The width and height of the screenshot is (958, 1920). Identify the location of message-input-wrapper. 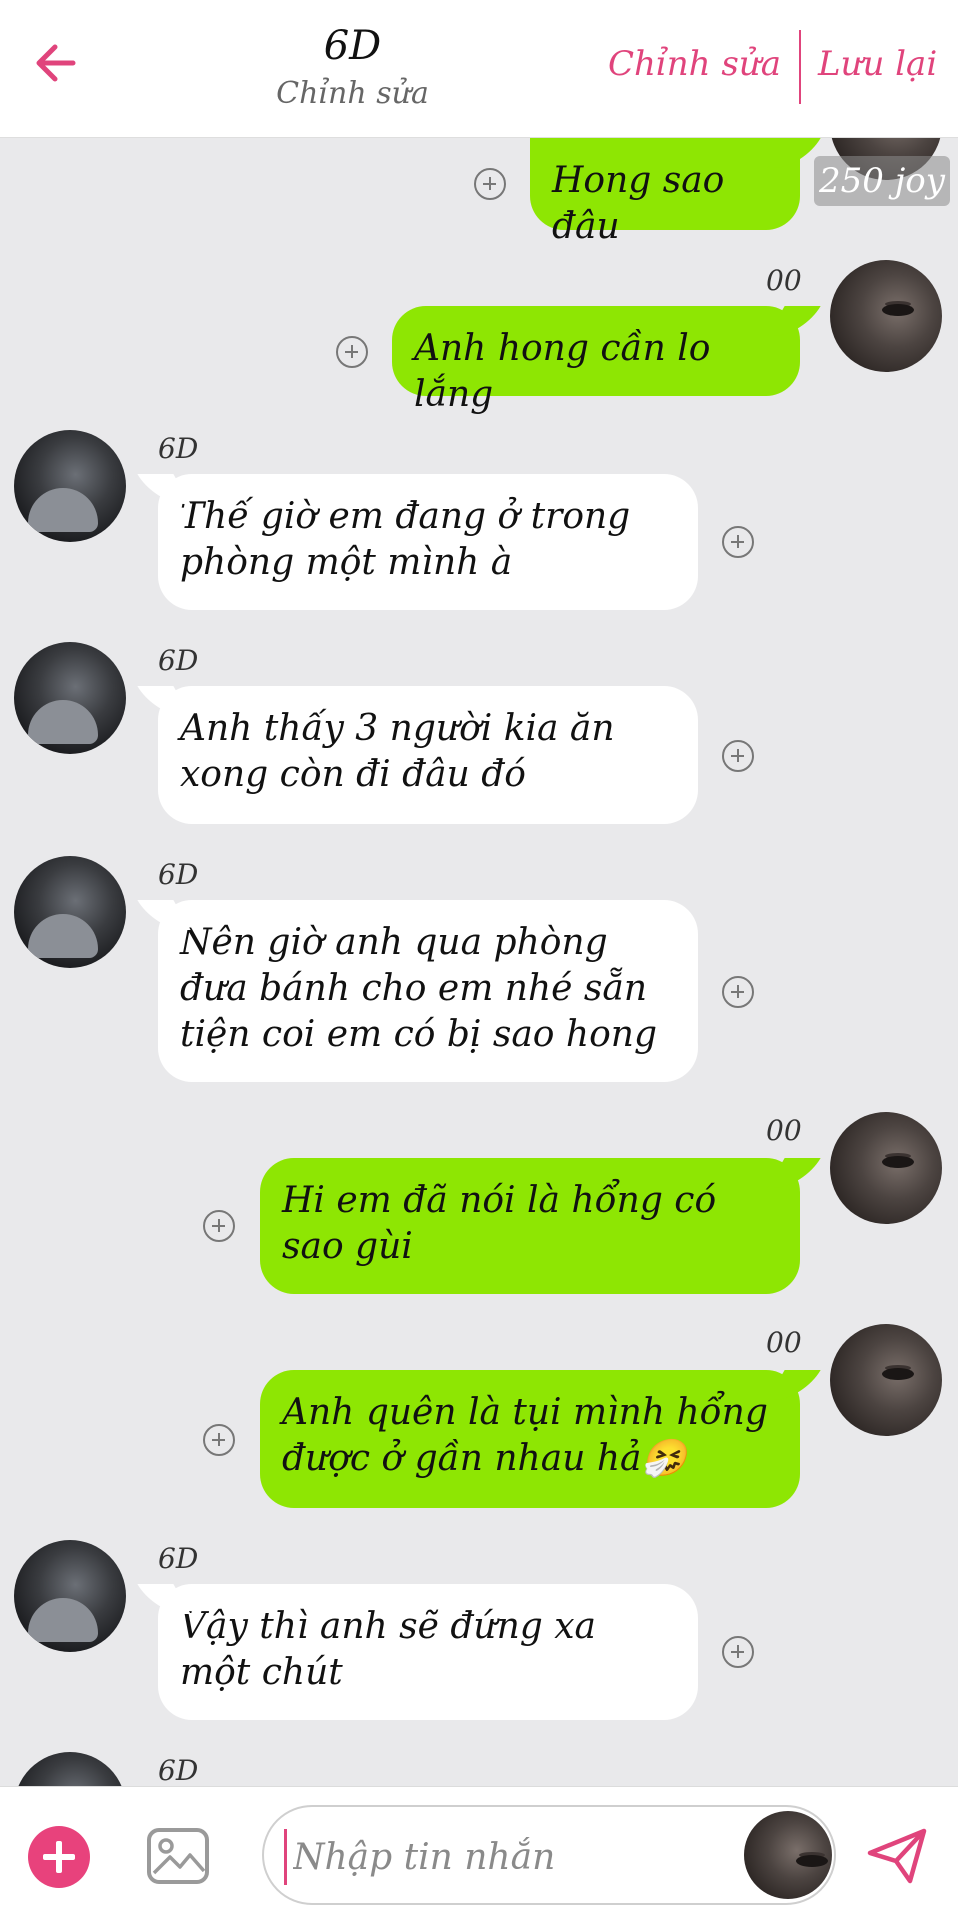
(549, 1855).